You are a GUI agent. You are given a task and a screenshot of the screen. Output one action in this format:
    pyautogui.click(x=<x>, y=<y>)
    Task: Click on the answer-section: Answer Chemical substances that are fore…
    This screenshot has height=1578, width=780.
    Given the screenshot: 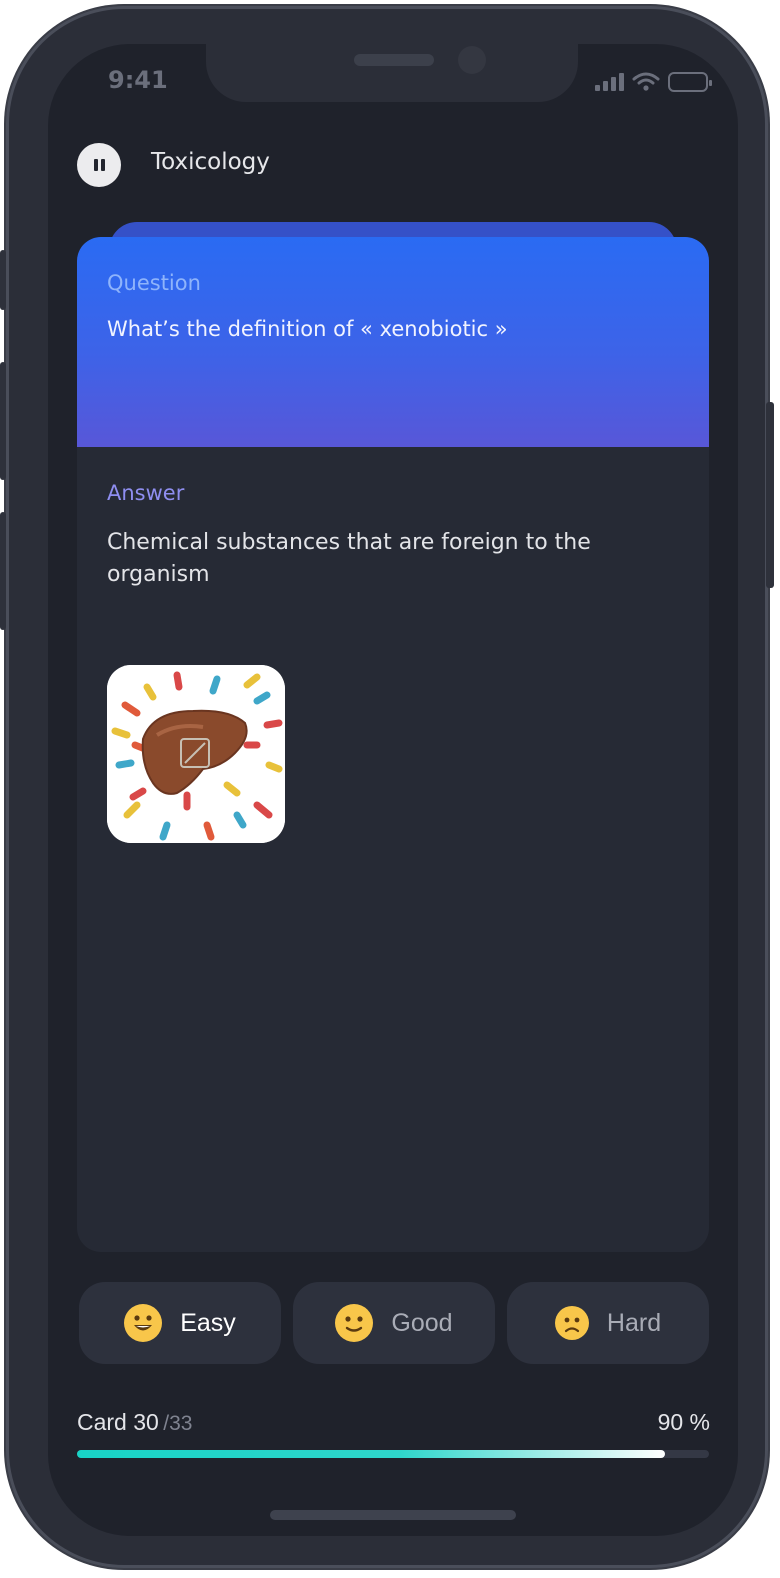 What is the action you would take?
    pyautogui.click(x=393, y=519)
    